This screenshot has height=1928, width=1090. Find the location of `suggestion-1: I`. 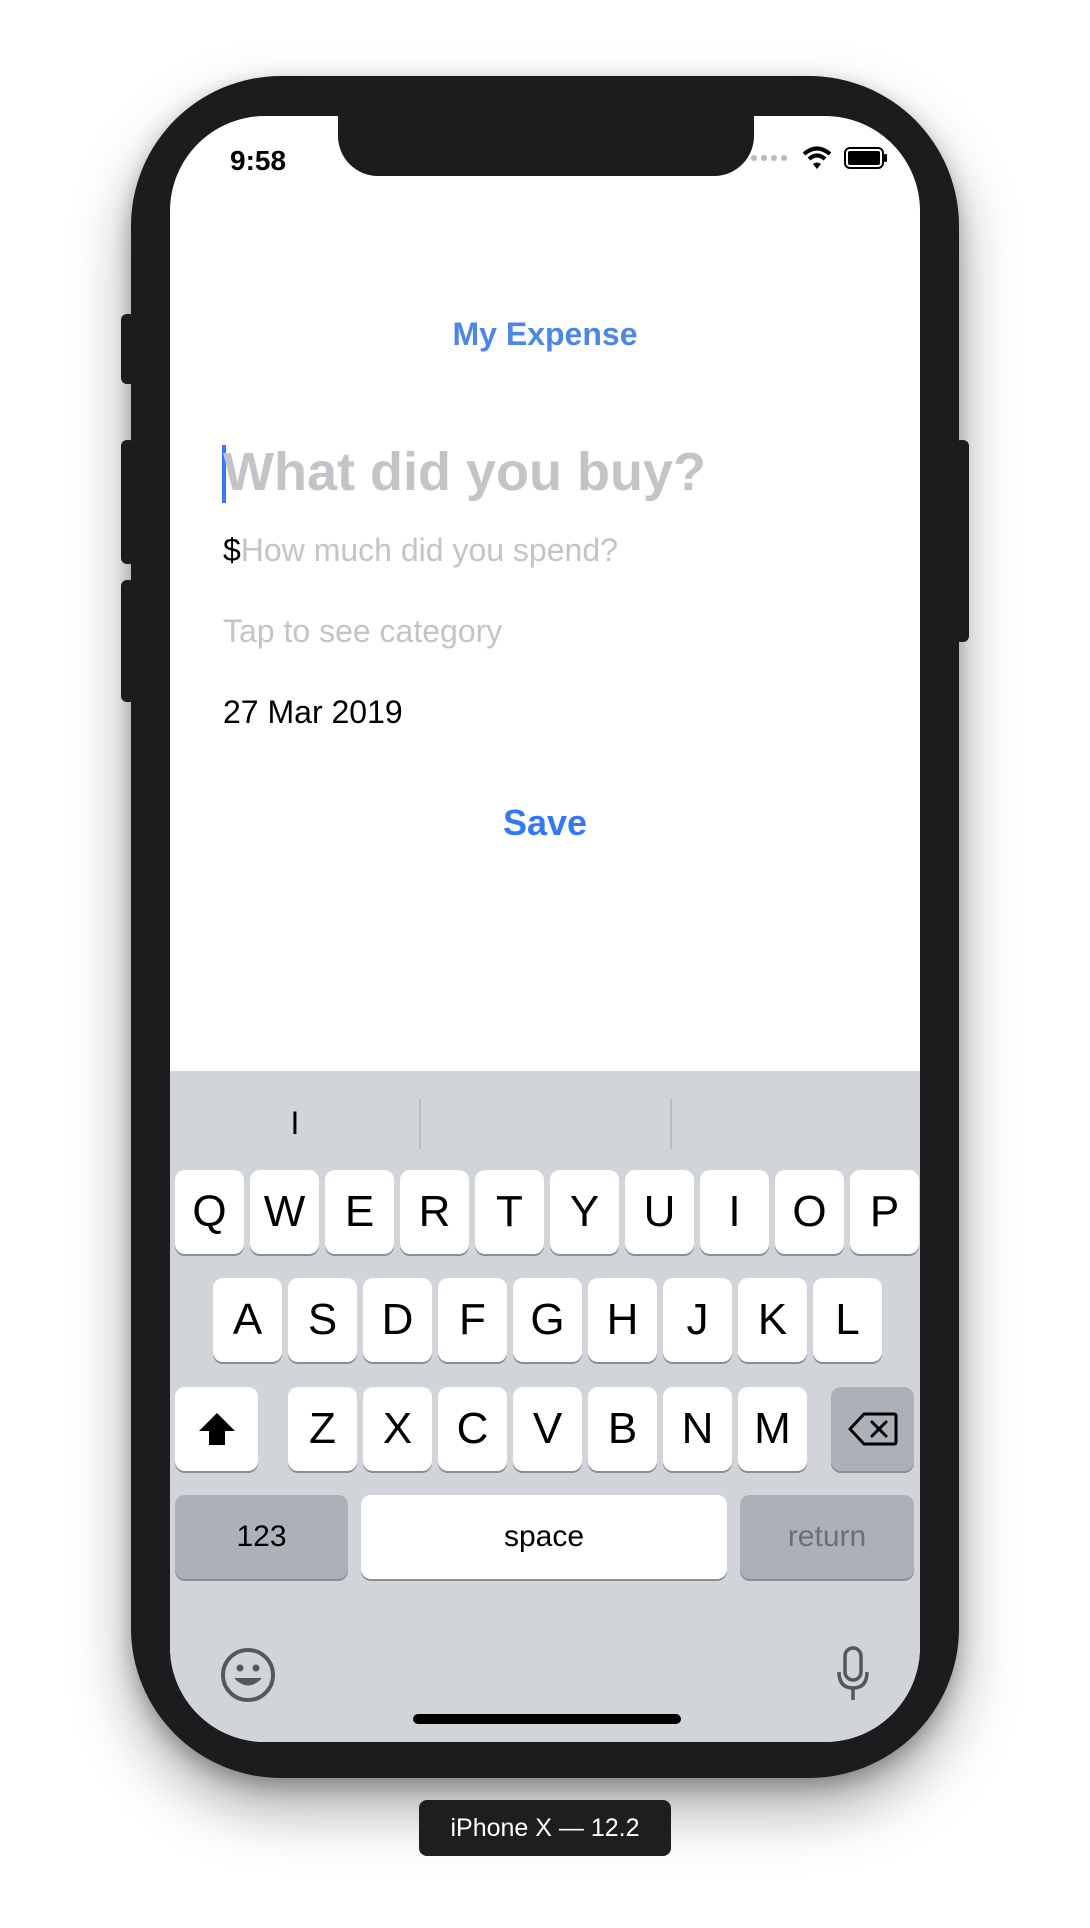

suggestion-1: I is located at coordinates (295, 1123).